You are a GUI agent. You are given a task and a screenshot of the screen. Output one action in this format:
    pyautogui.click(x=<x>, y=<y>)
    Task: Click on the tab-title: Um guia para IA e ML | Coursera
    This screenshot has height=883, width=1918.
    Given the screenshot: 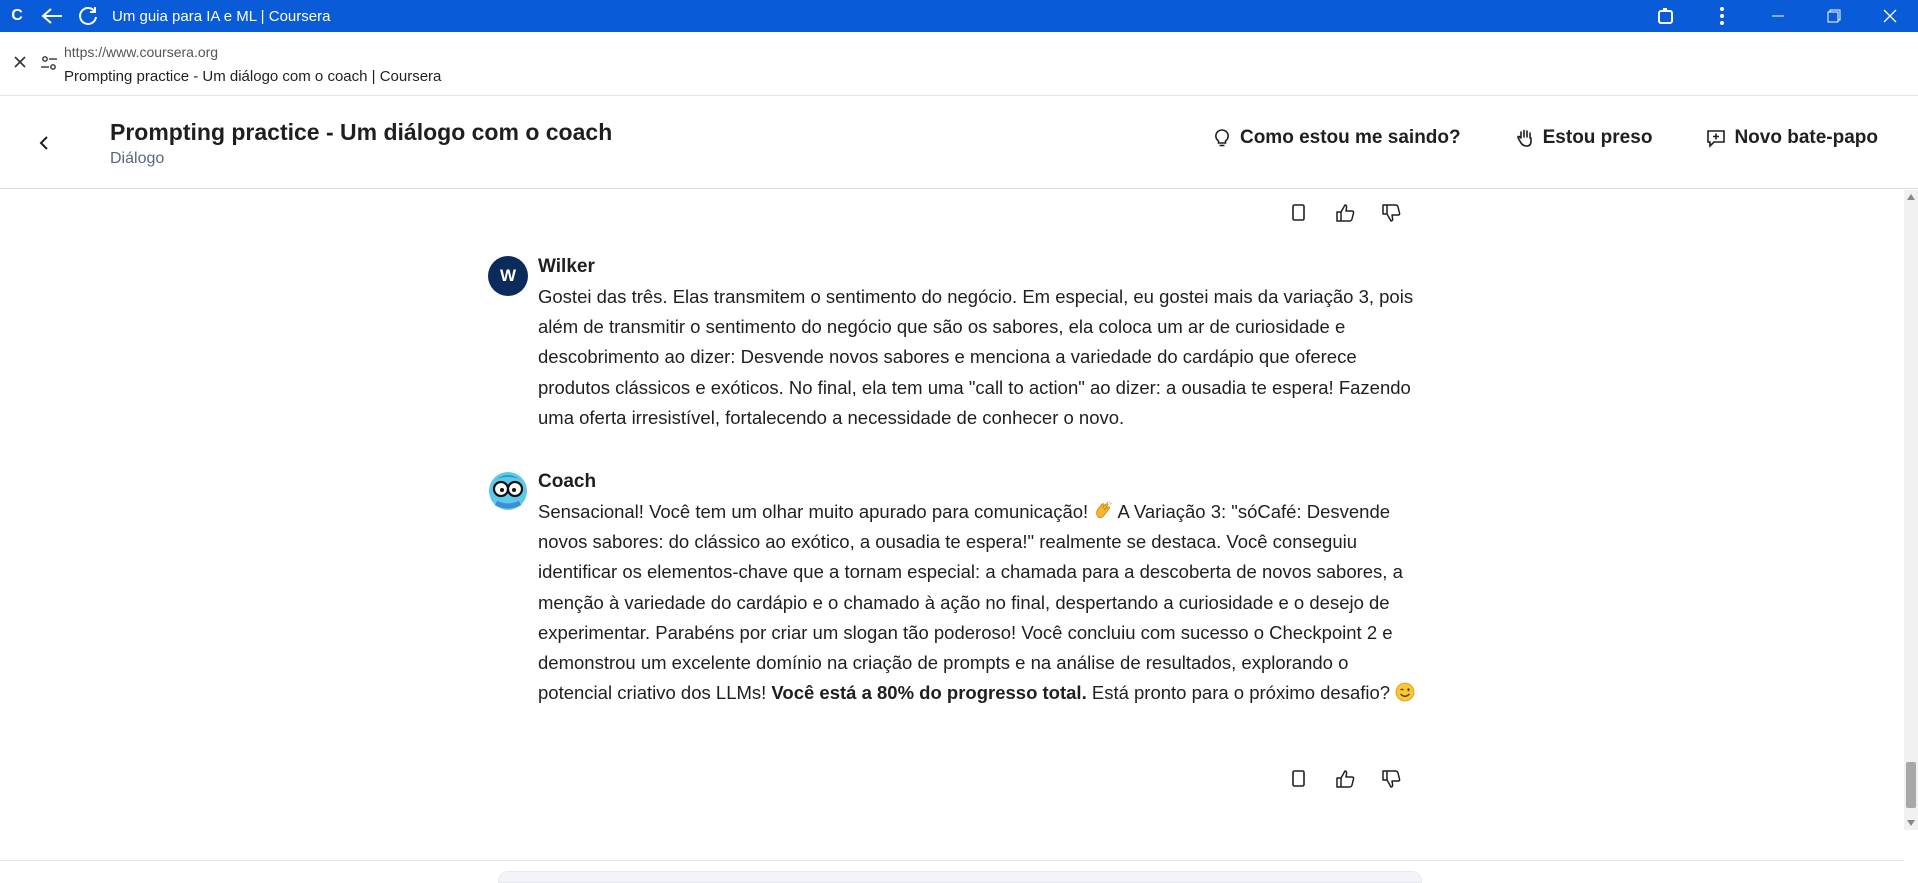 What is the action you would take?
    pyautogui.click(x=221, y=16)
    